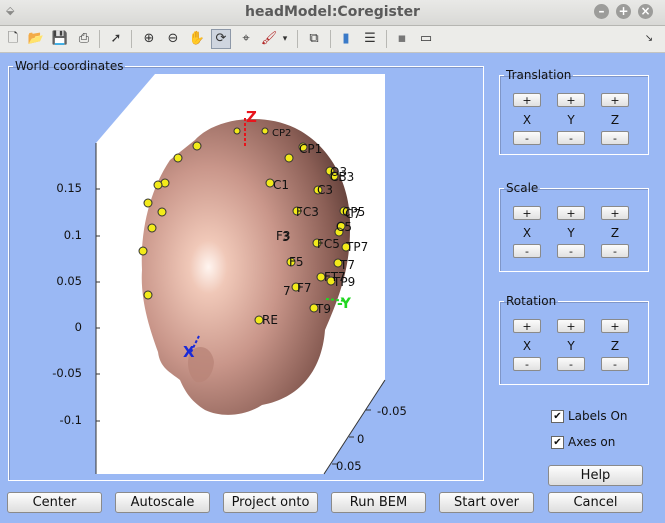 The image size is (665, 523). I want to click on cancel-button: Cancel, so click(595, 502).